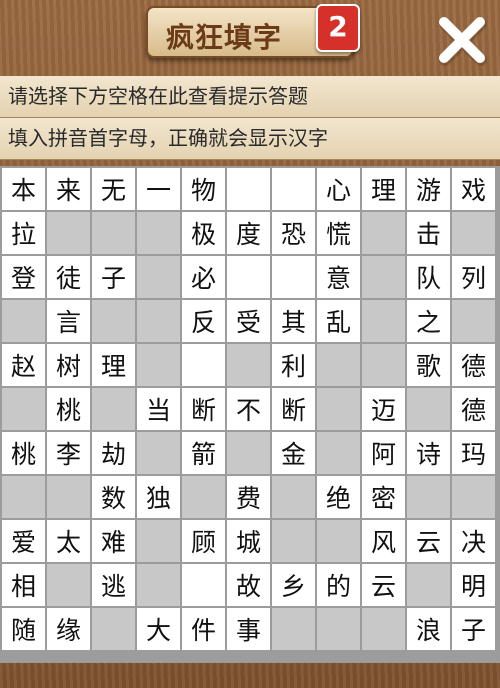 The width and height of the screenshot is (500, 688). Describe the element at coordinates (428, 321) in the screenshot. I see `grid-cell: 之` at that location.